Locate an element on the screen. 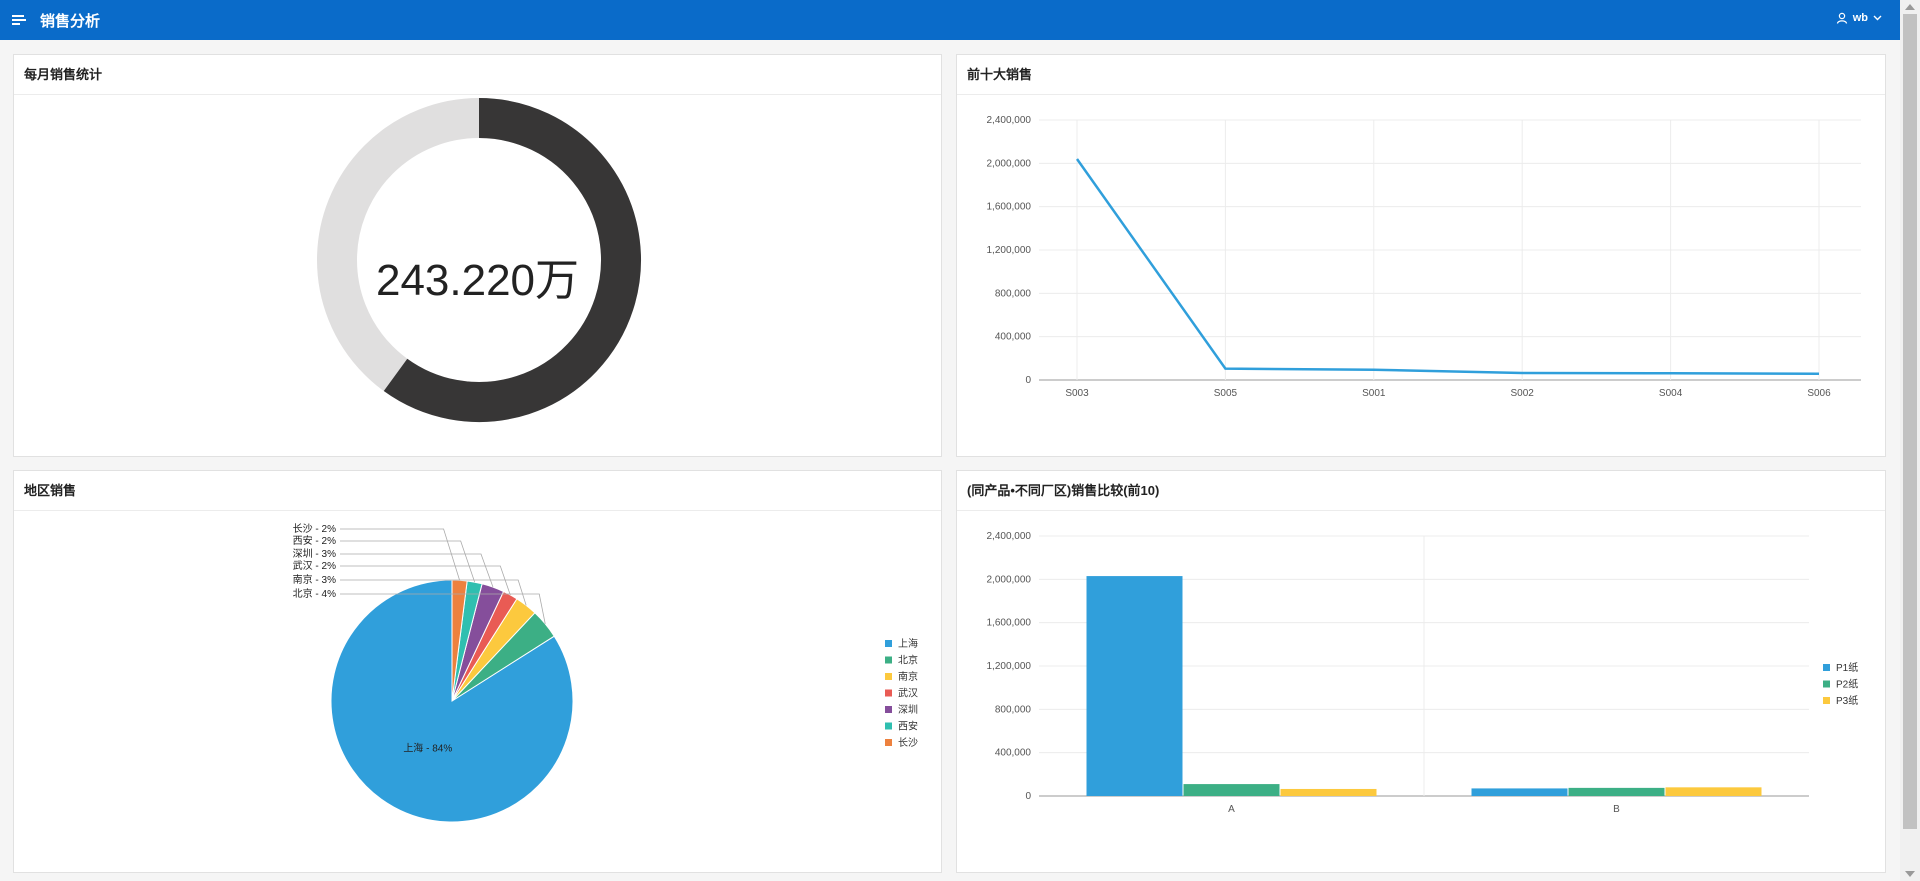 Image resolution: width=1920 pixels, height=881 pixels. card-title: 前十大销售 is located at coordinates (1421, 75).